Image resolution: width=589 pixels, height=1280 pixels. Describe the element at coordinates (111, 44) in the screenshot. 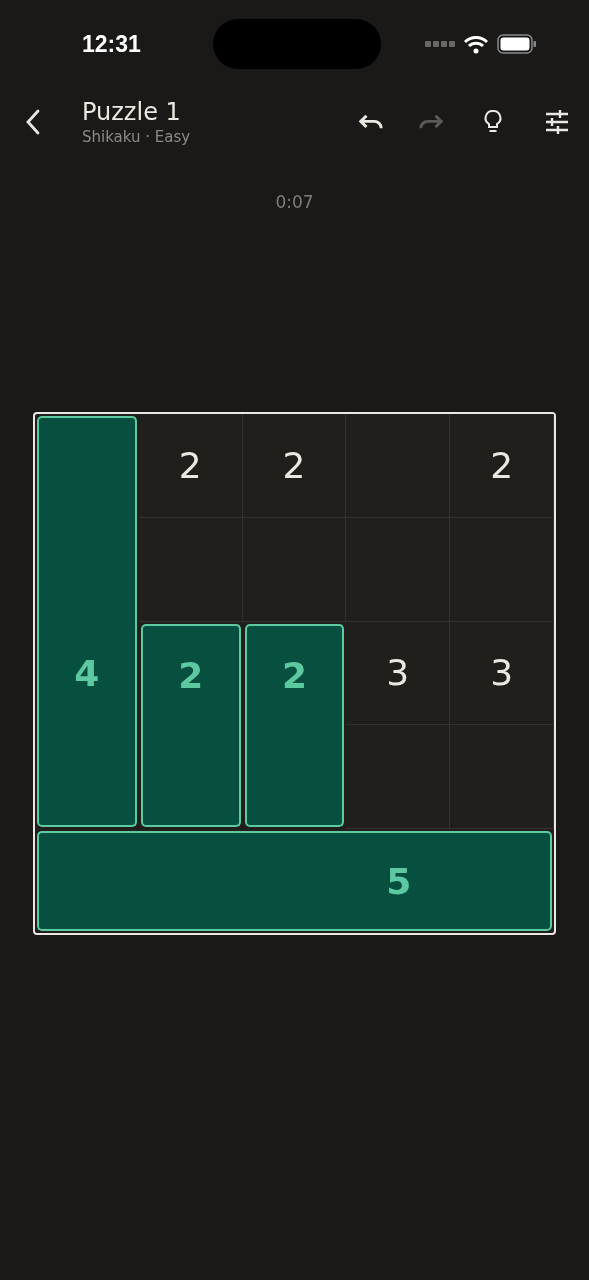

I see `clock-time: 12:31` at that location.